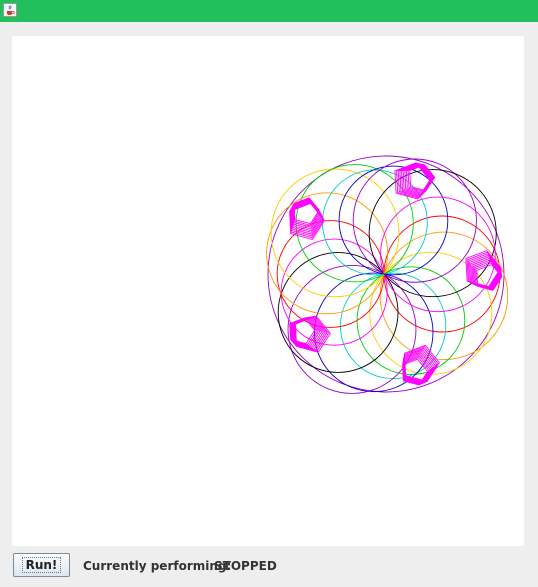 The height and width of the screenshot is (587, 538). I want to click on title-bar, so click(269, 11).